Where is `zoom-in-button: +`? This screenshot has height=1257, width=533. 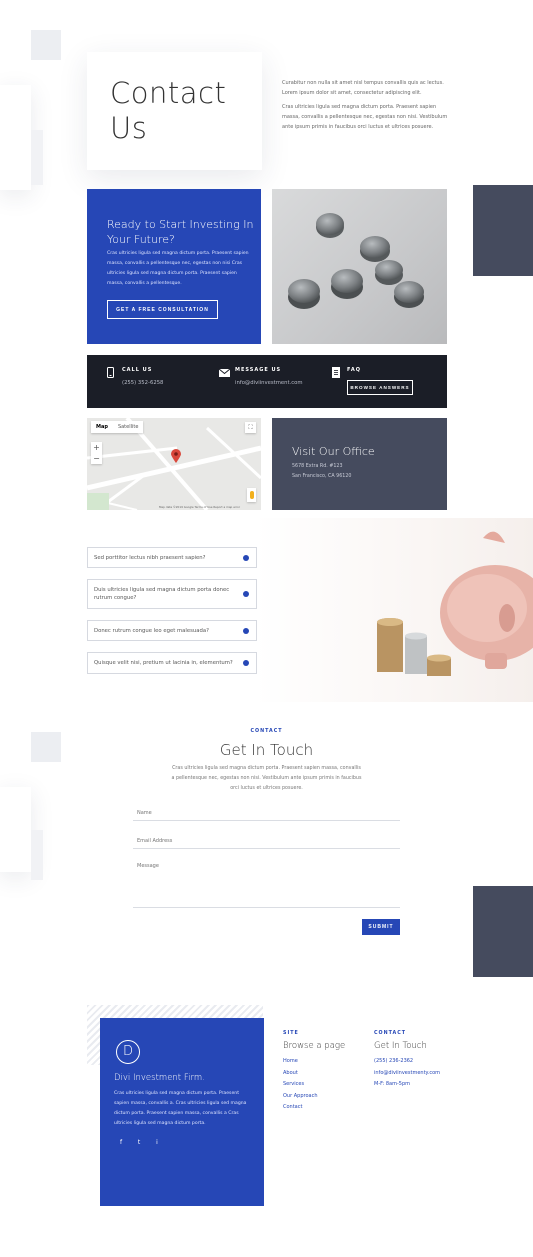 zoom-in-button: + is located at coordinates (96, 447).